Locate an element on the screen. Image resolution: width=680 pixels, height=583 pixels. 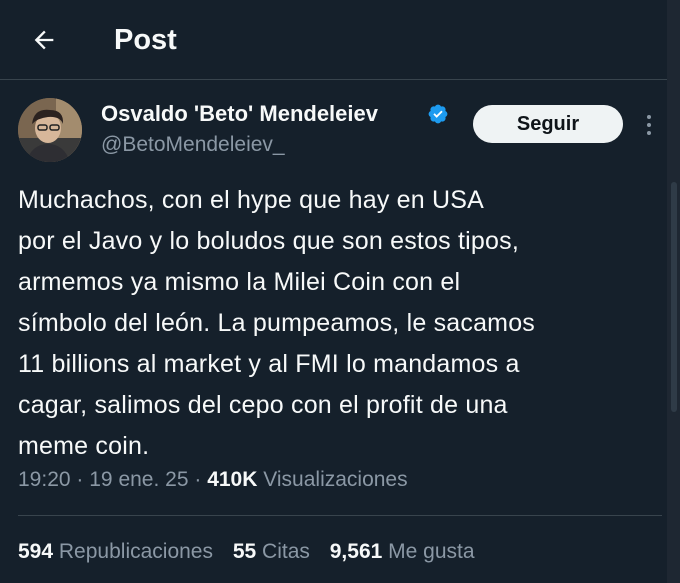
avatar is located at coordinates (50, 130).